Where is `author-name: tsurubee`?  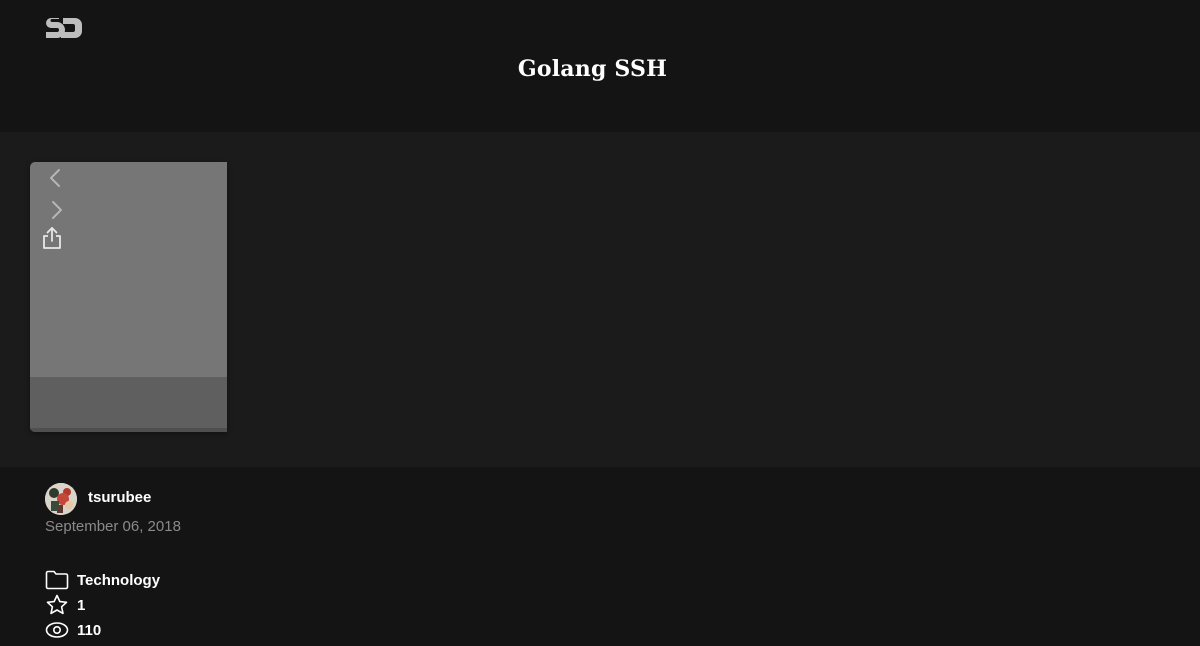 author-name: tsurubee is located at coordinates (119, 497).